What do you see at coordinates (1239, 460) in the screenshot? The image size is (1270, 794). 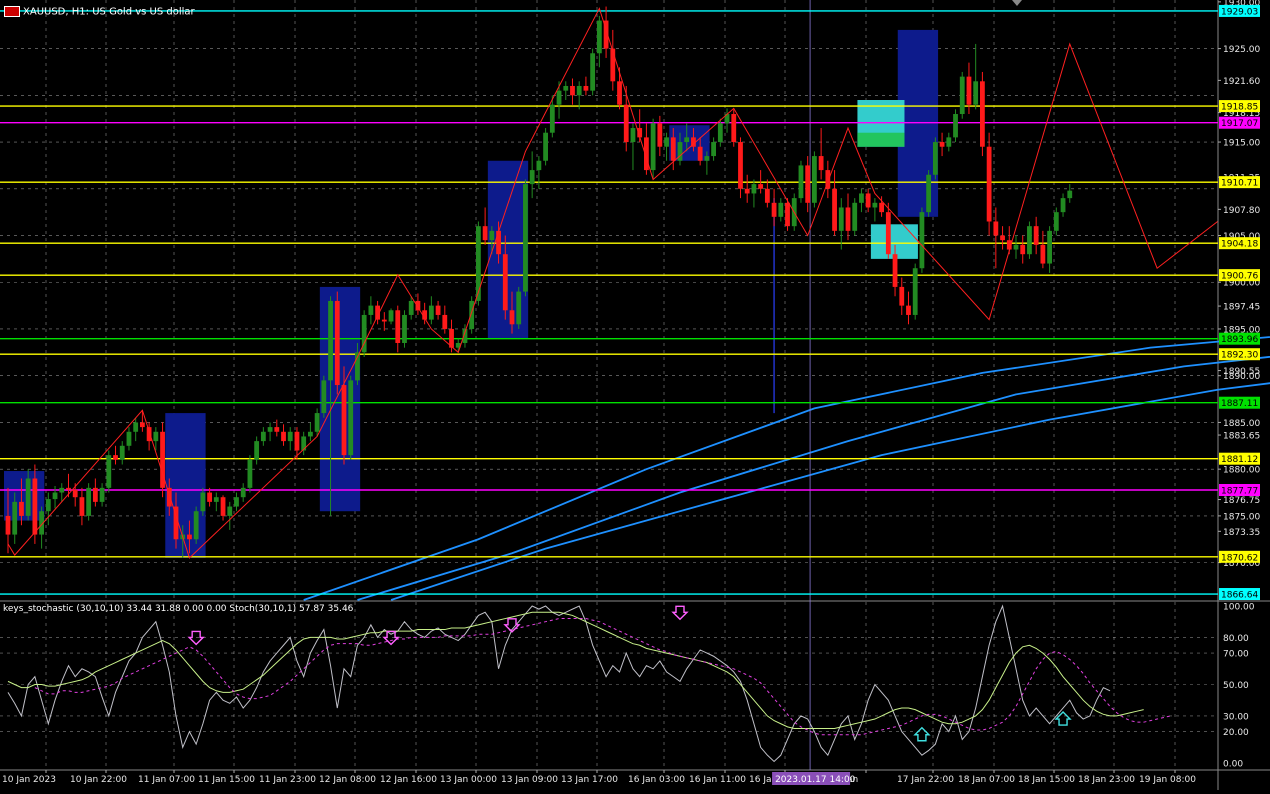 I see `level-price-tag-label: 1881.12` at bounding box center [1239, 460].